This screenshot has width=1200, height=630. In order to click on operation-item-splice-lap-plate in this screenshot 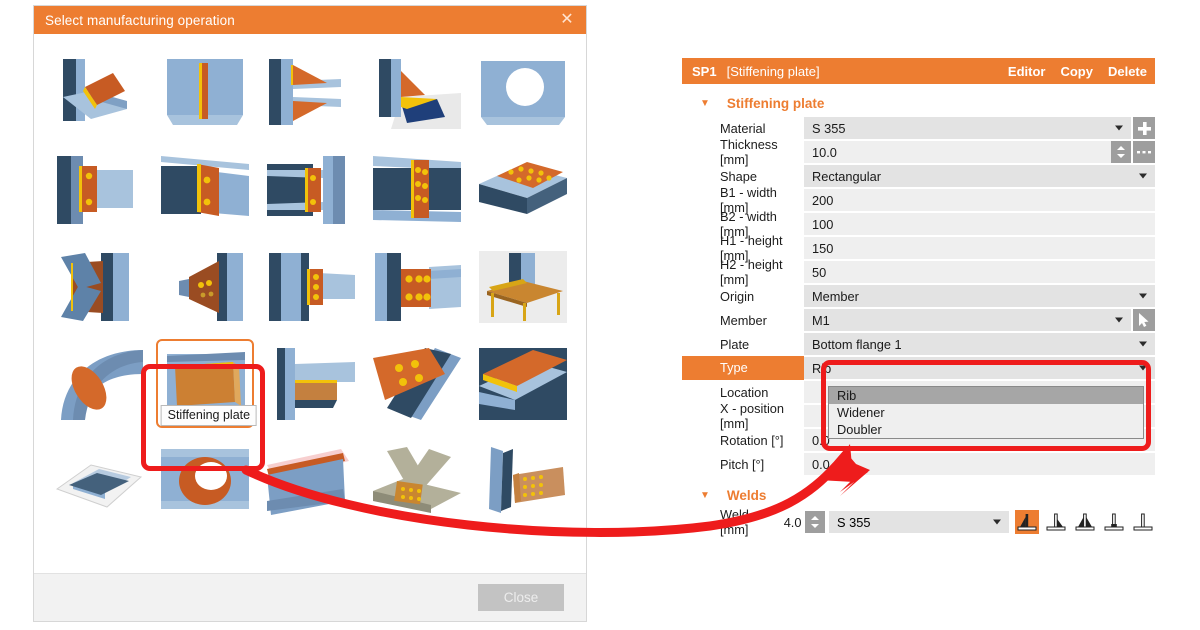, I will do `click(417, 383)`.